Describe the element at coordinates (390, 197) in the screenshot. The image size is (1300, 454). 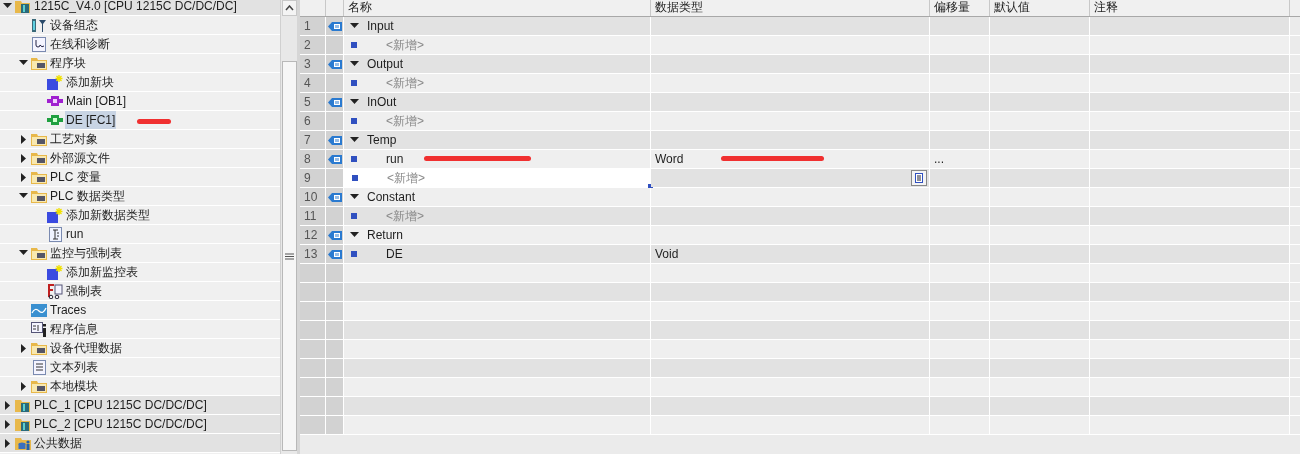
I see `variable-name: Constant` at that location.